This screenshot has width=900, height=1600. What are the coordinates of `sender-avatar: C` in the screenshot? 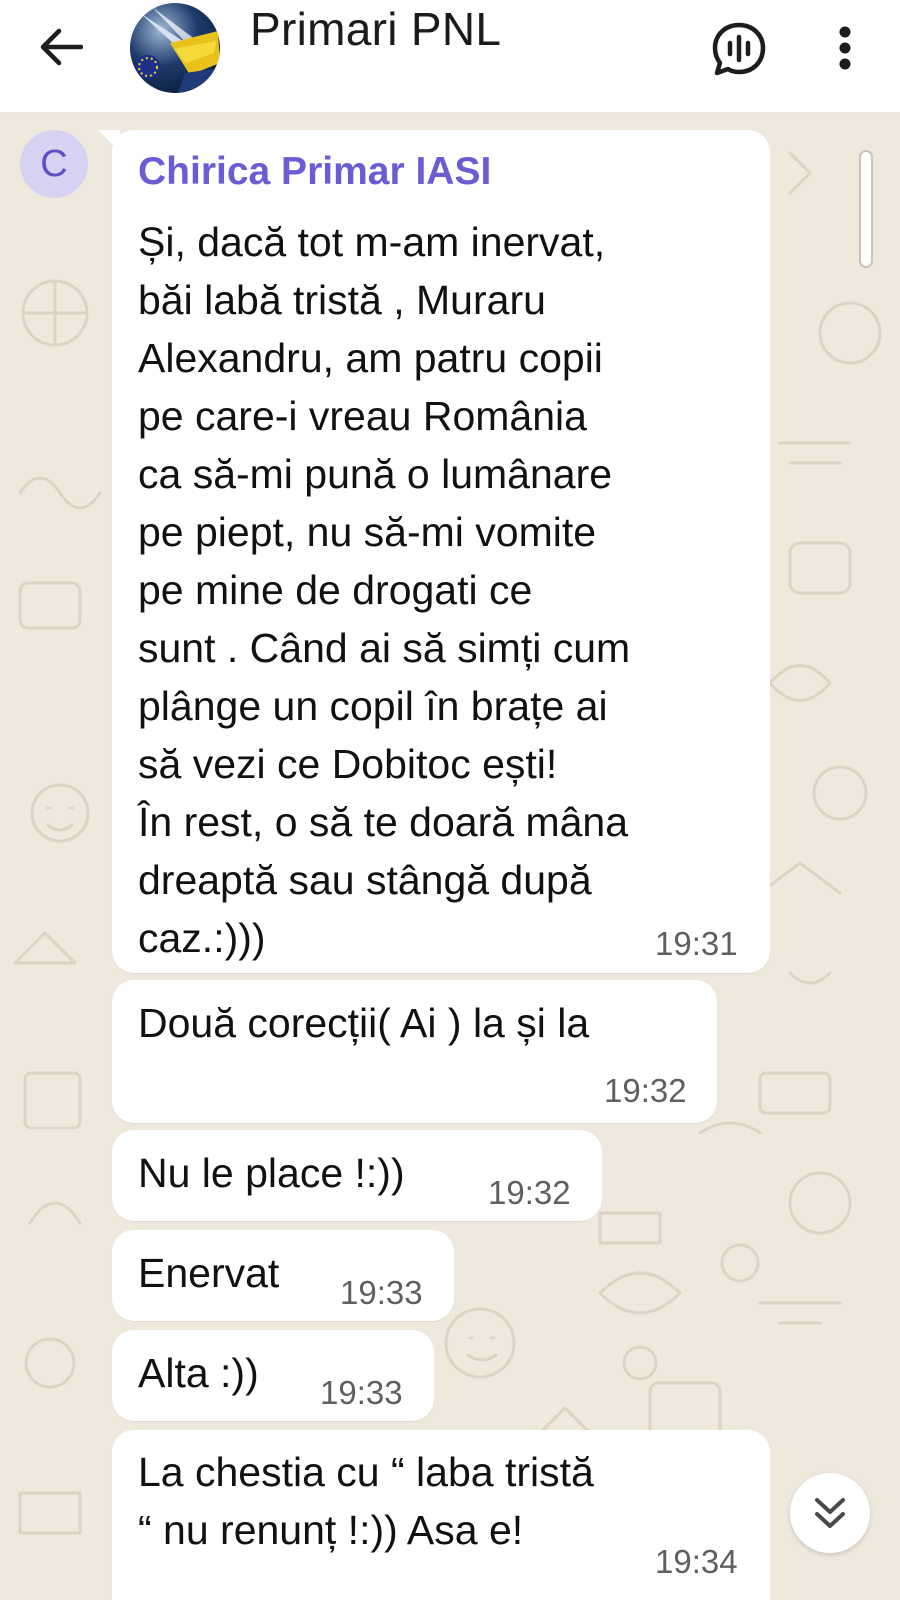 It's located at (54, 164).